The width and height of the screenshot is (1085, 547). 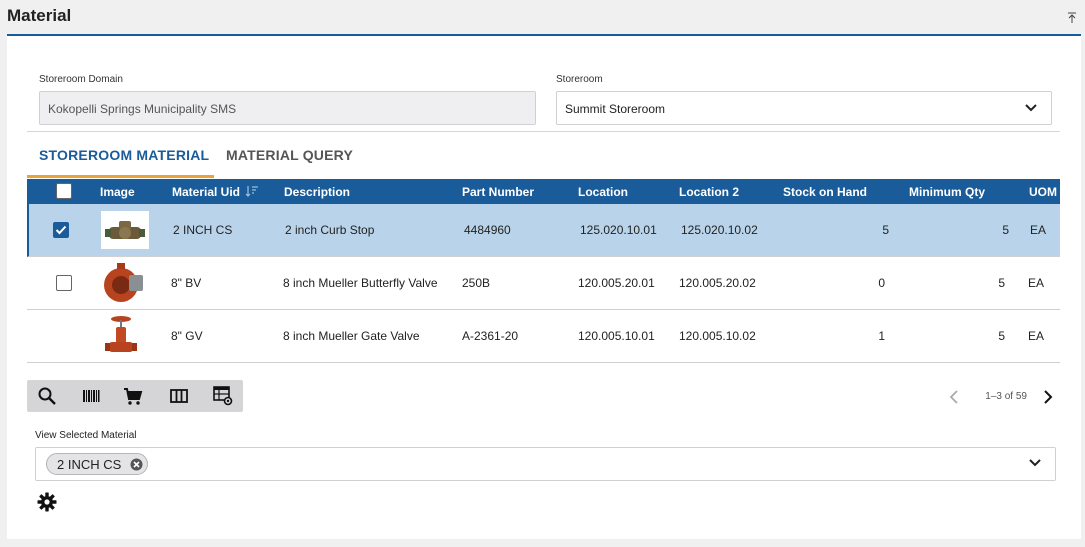 I want to click on location: 120.005.20.01, so click(x=616, y=283).